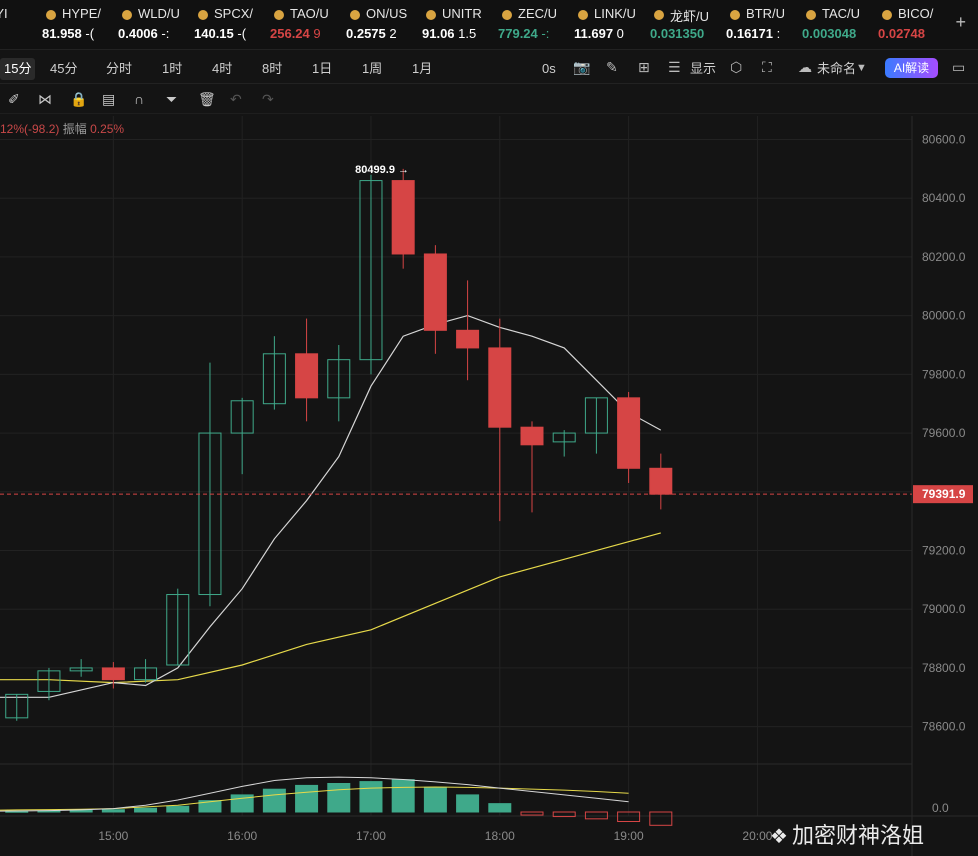 The image size is (978, 856). Describe the element at coordinates (90, 33) in the screenshot. I see `ticker-change: -(` at that location.